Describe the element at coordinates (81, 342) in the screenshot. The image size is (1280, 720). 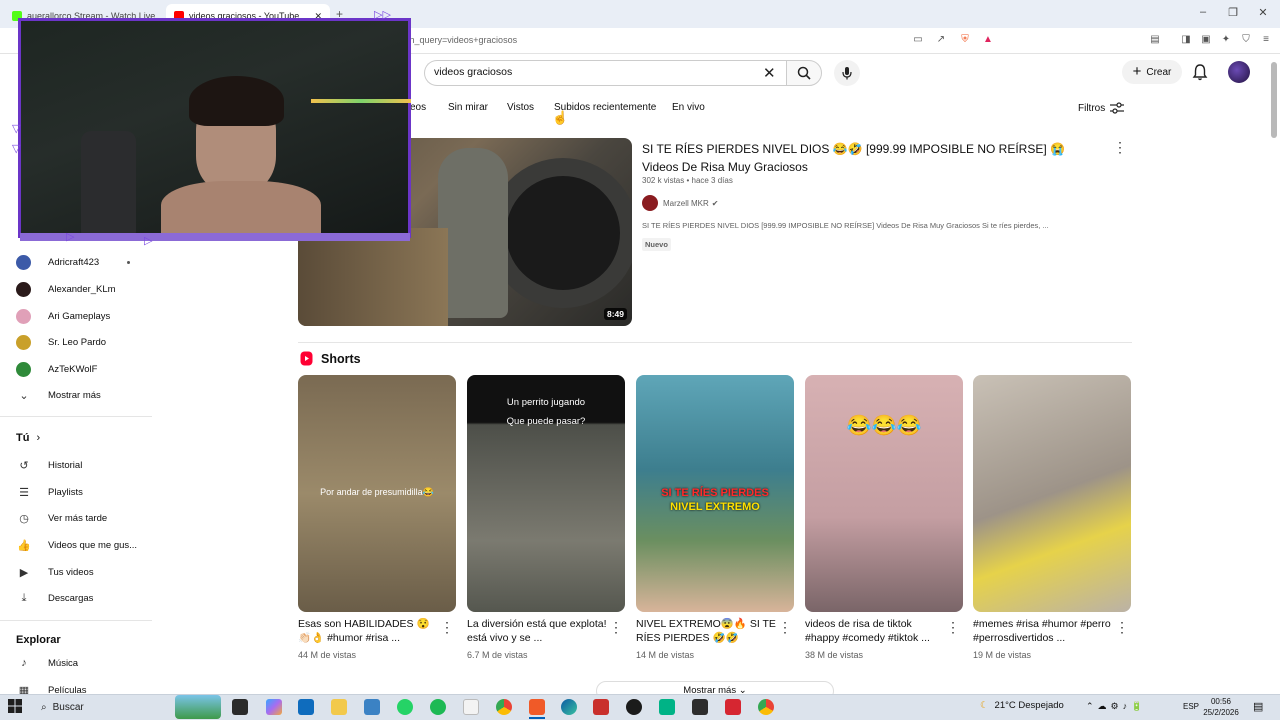
I see `sidebar-sub-leo: Sr. Leo Pardo` at that location.